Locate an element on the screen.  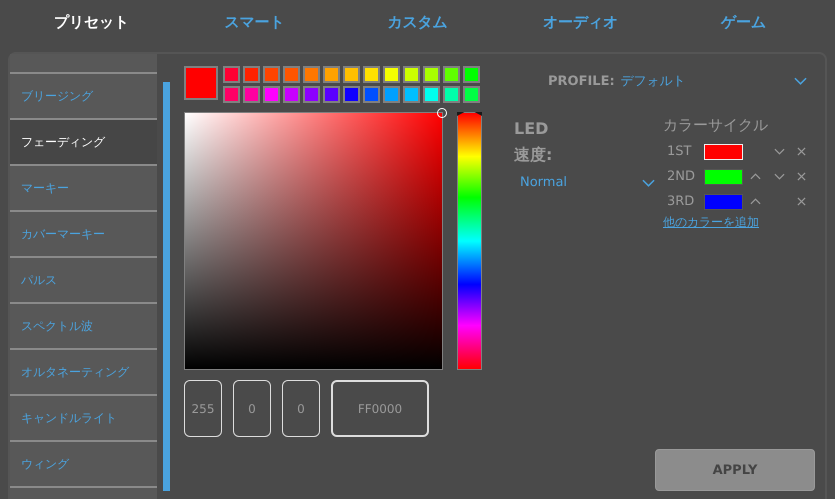
hue-slider-thumb is located at coordinates (469, 114).